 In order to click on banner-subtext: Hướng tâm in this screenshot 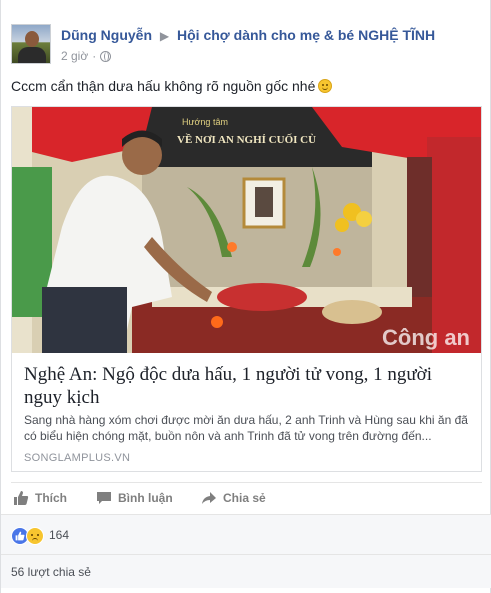, I will do `click(205, 122)`.